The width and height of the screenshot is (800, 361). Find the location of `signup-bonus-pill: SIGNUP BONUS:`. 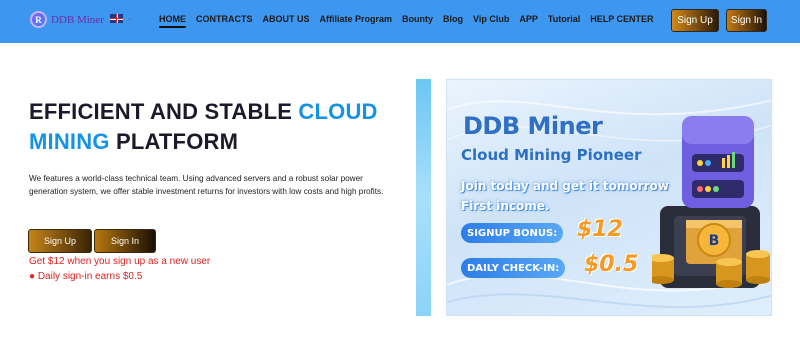

signup-bonus-pill: SIGNUP BONUS: is located at coordinates (512, 233).